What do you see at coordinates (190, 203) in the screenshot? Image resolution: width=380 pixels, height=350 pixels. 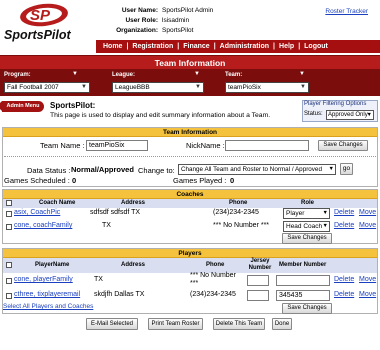 I see `coaches-column-header: Coach Name Address Phone Role` at bounding box center [190, 203].